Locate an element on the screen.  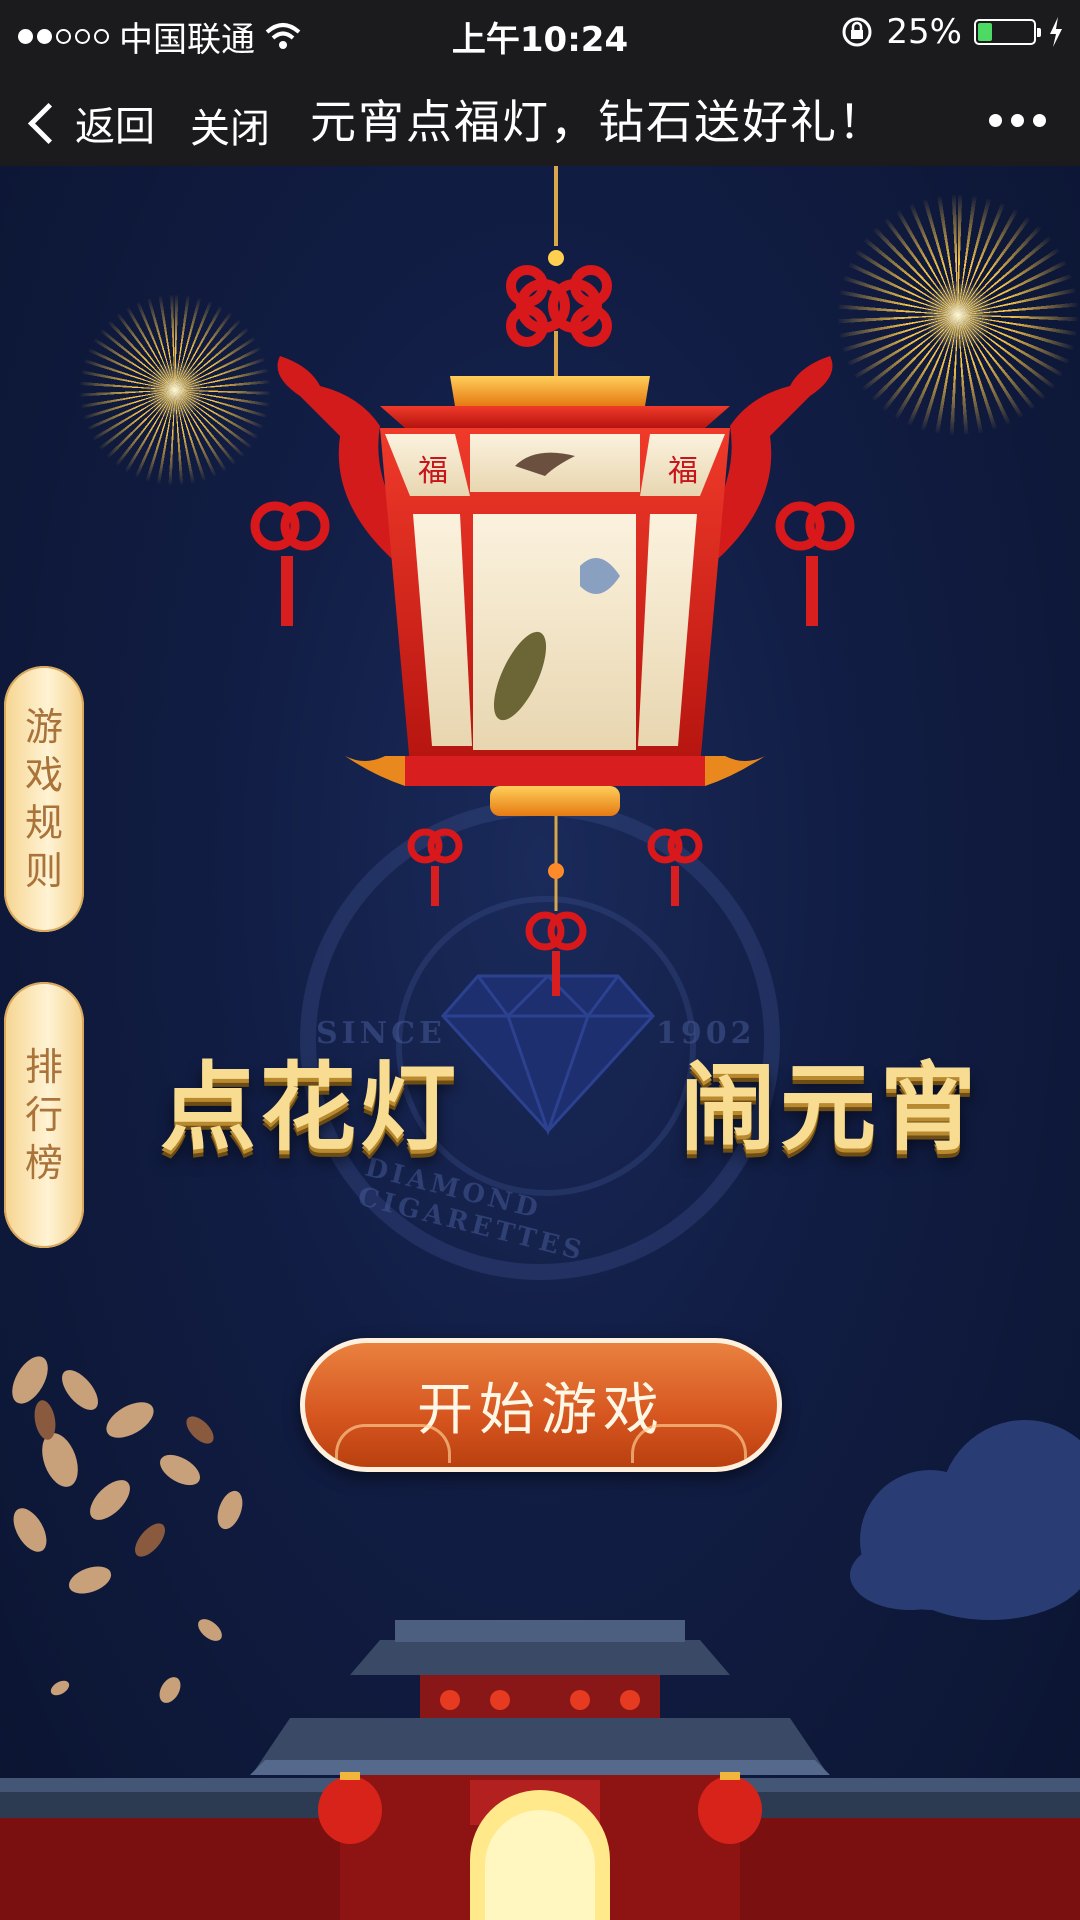
headline-right: 闹元宵 is located at coordinates (830, 1108).